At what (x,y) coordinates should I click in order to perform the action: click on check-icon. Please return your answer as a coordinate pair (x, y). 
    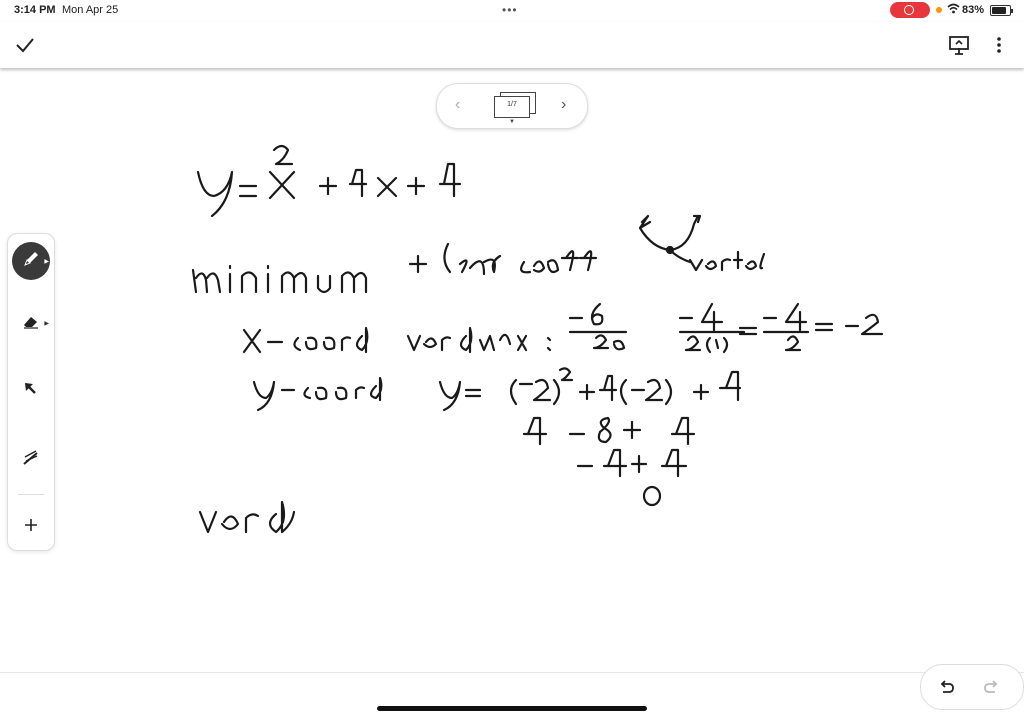
    Looking at the image, I should click on (25, 45).